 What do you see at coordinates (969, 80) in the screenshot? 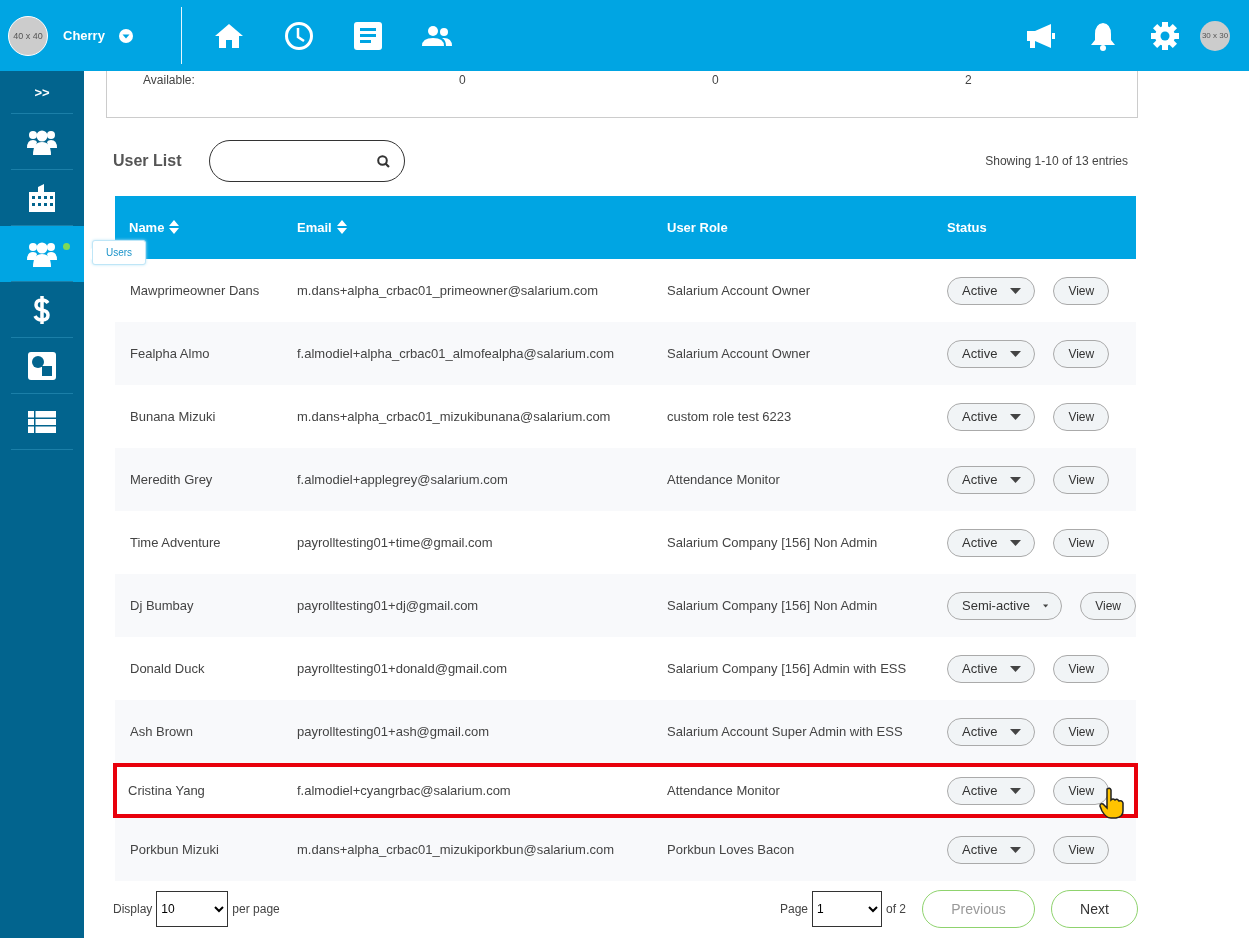
I see `summary-value: 2` at bounding box center [969, 80].